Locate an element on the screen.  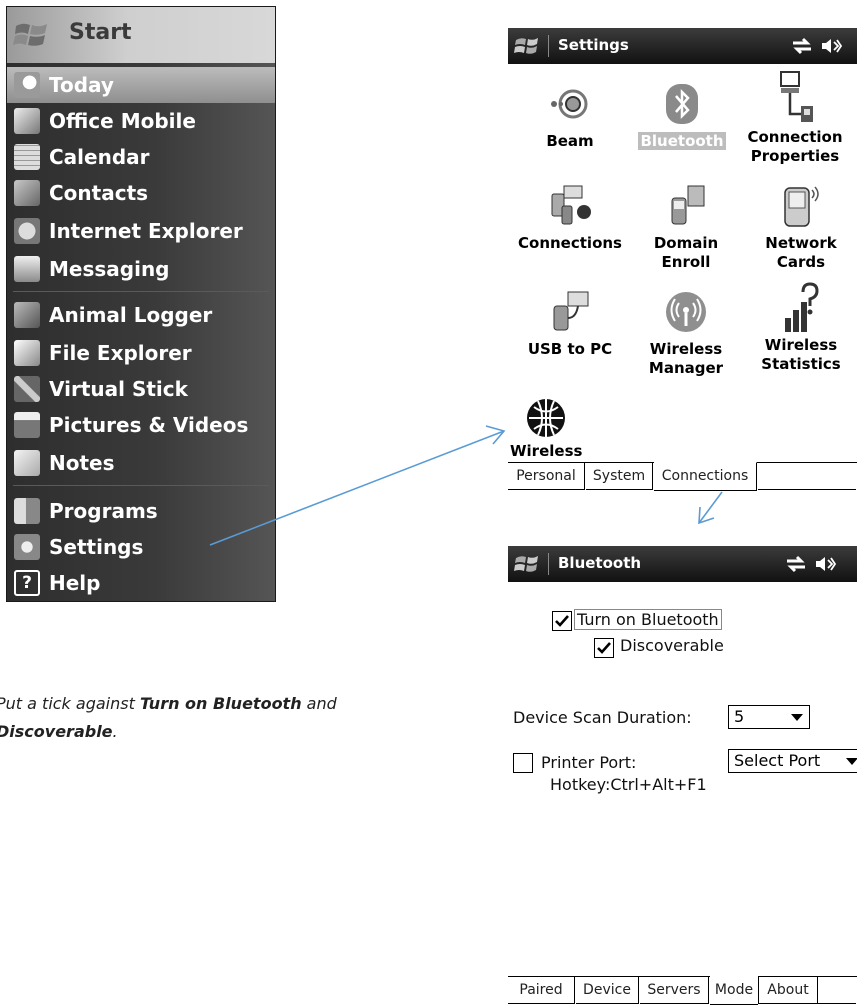
discoverable-label: Discoverable is located at coordinates (672, 645).